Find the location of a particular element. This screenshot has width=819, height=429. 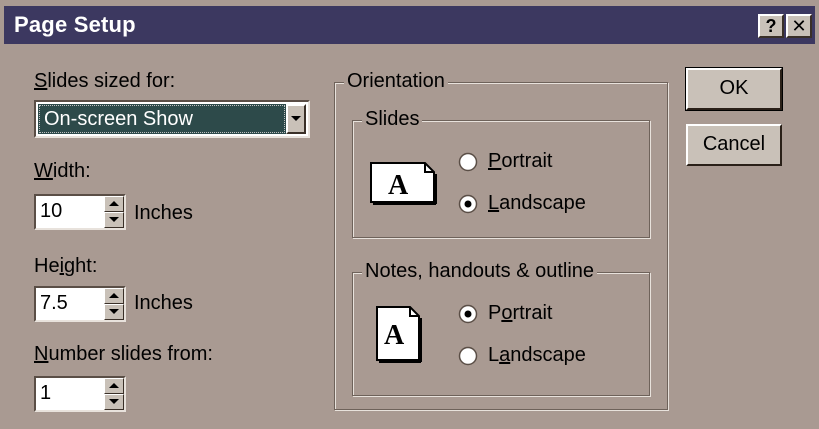

slides-landscape-radio is located at coordinates (468, 204).